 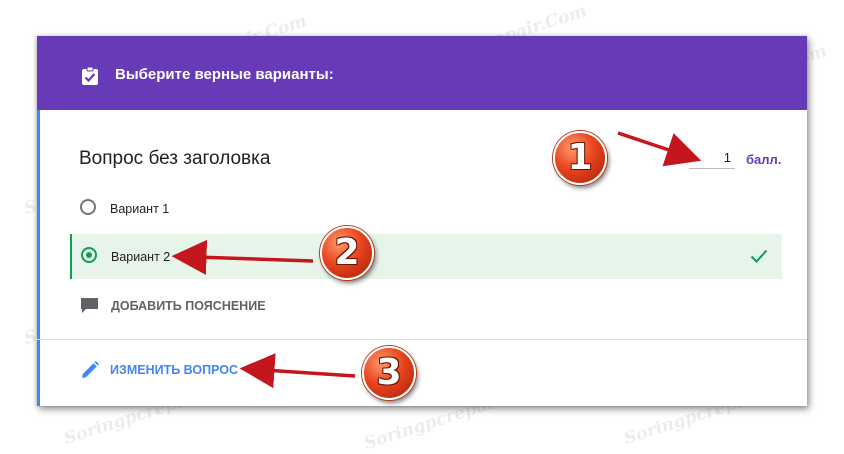 I want to click on divider, so click(x=422, y=339).